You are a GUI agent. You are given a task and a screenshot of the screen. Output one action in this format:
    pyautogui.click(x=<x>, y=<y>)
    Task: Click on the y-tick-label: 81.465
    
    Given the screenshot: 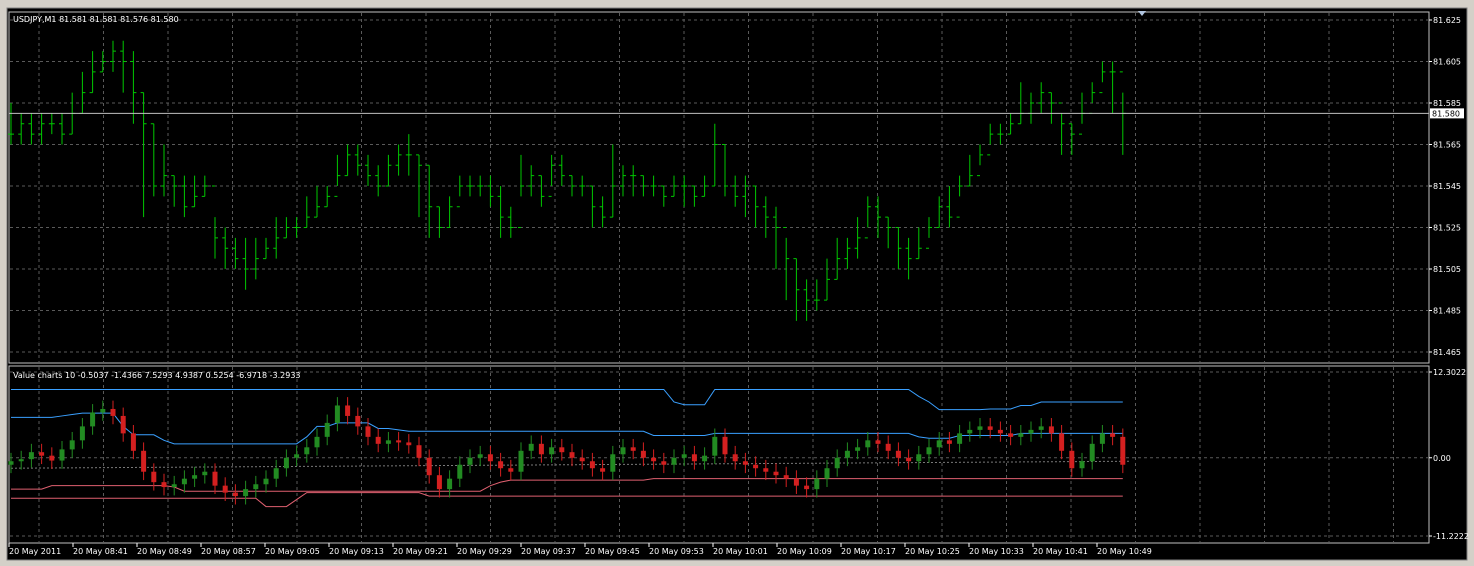 What is the action you would take?
    pyautogui.click(x=1447, y=352)
    